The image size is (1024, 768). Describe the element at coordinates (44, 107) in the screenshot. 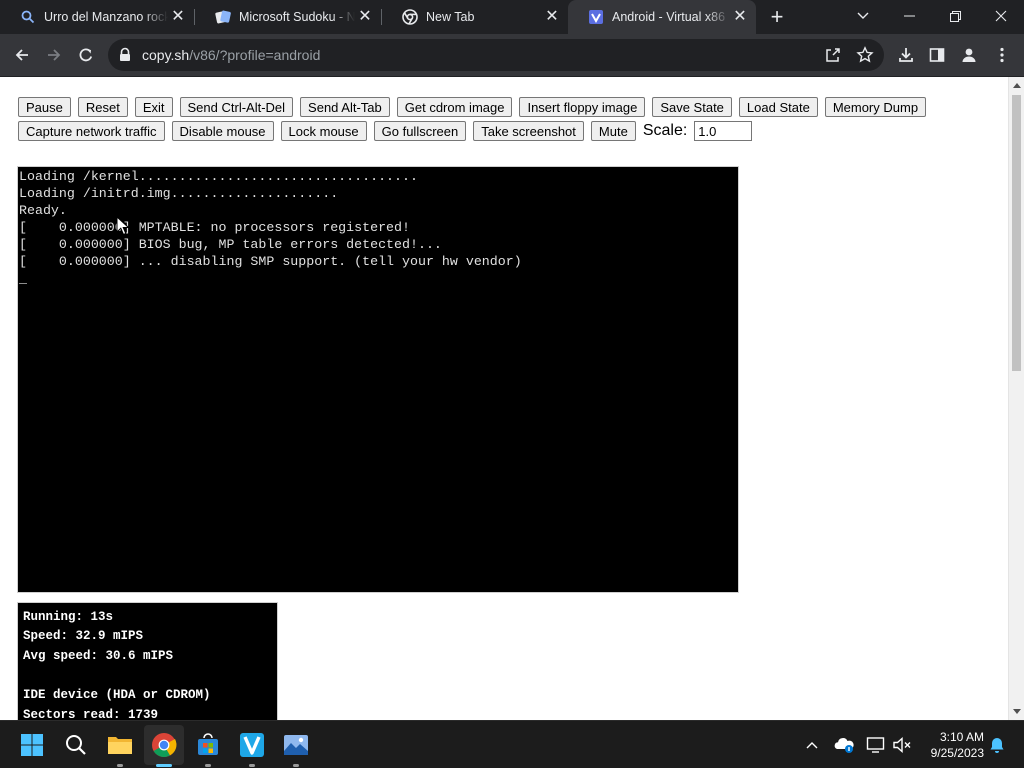

I see `pause-button: Pause` at that location.